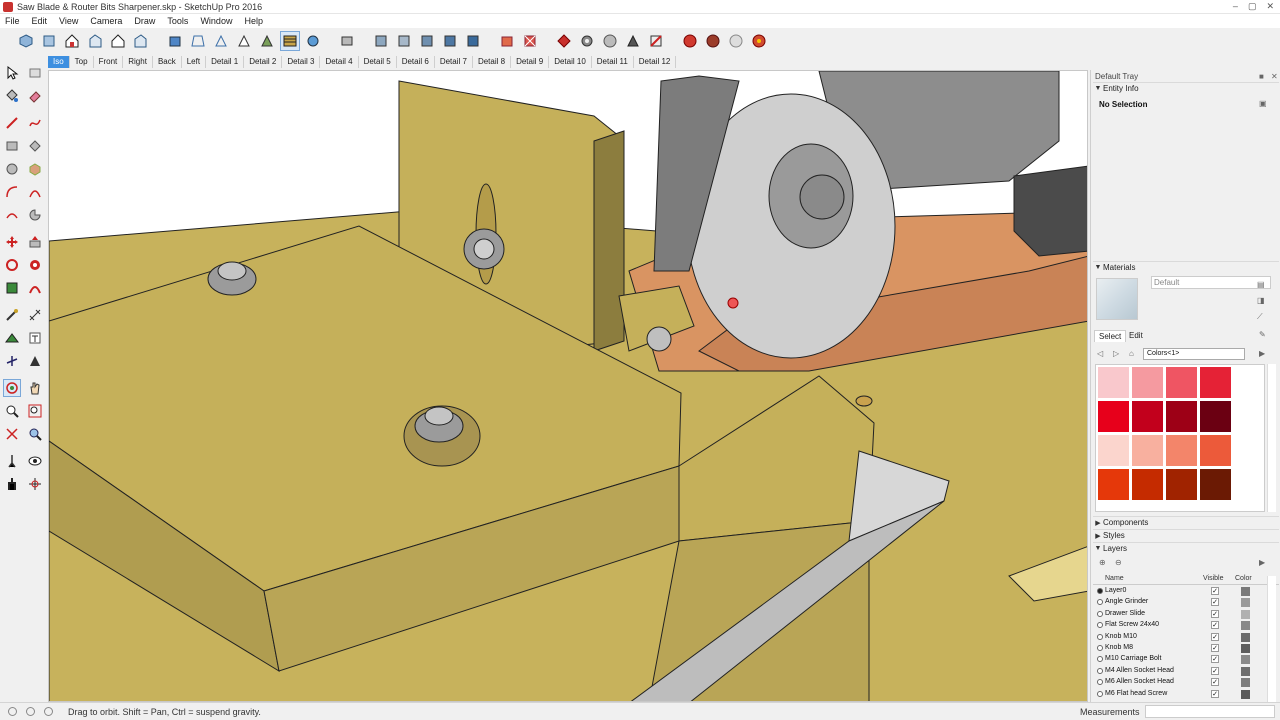  What do you see at coordinates (12, 73) in the screenshot?
I see `select-tool-icon` at bounding box center [12, 73].